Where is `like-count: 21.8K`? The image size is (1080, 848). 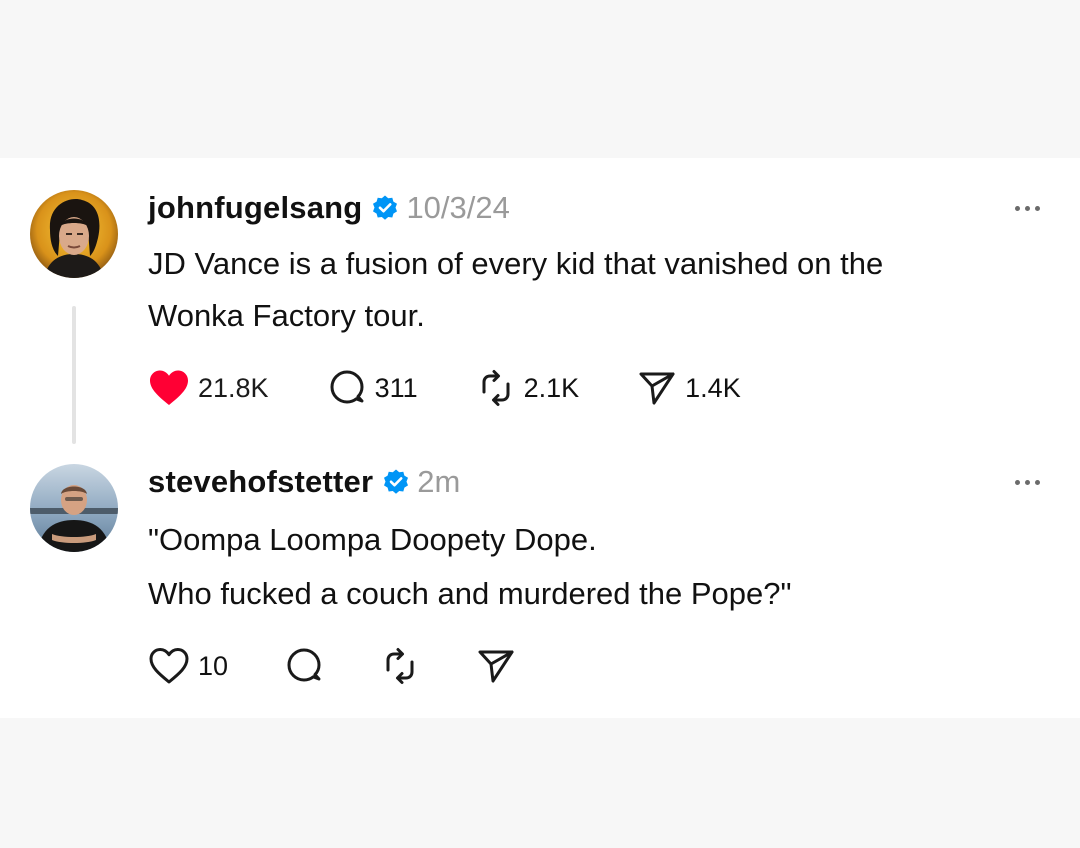 like-count: 21.8K is located at coordinates (233, 387).